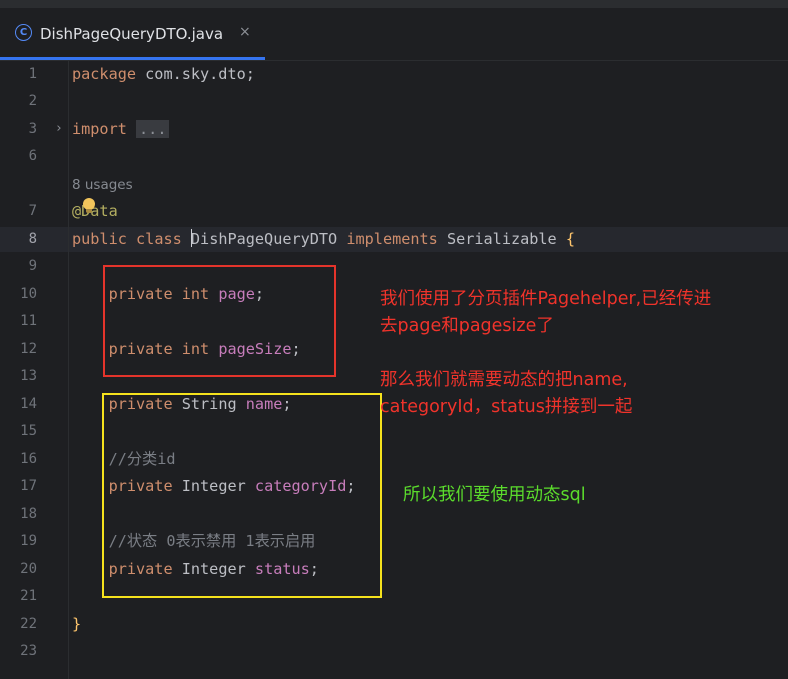  What do you see at coordinates (506, 407) in the screenshot?
I see `note-line: categoryId，status拼接到一起` at bounding box center [506, 407].